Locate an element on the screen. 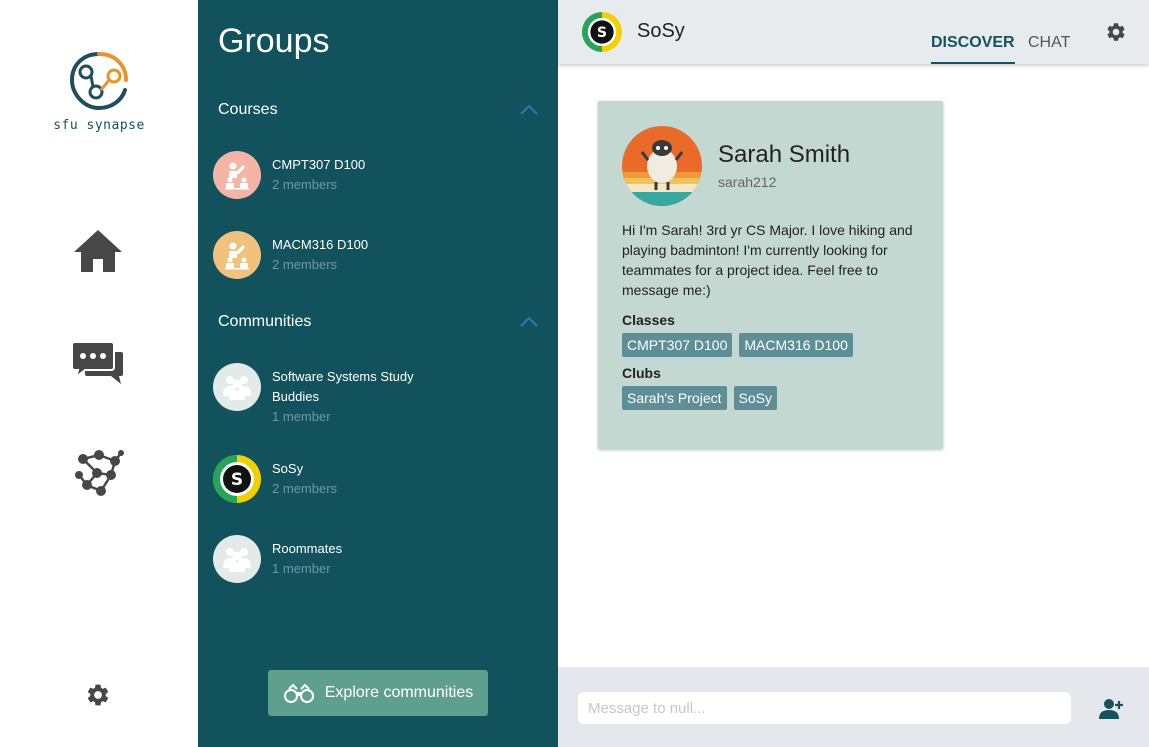 The height and width of the screenshot is (747, 1149). clubs-chip-list: Sarah's Project SoSy is located at coordinates (699, 398).